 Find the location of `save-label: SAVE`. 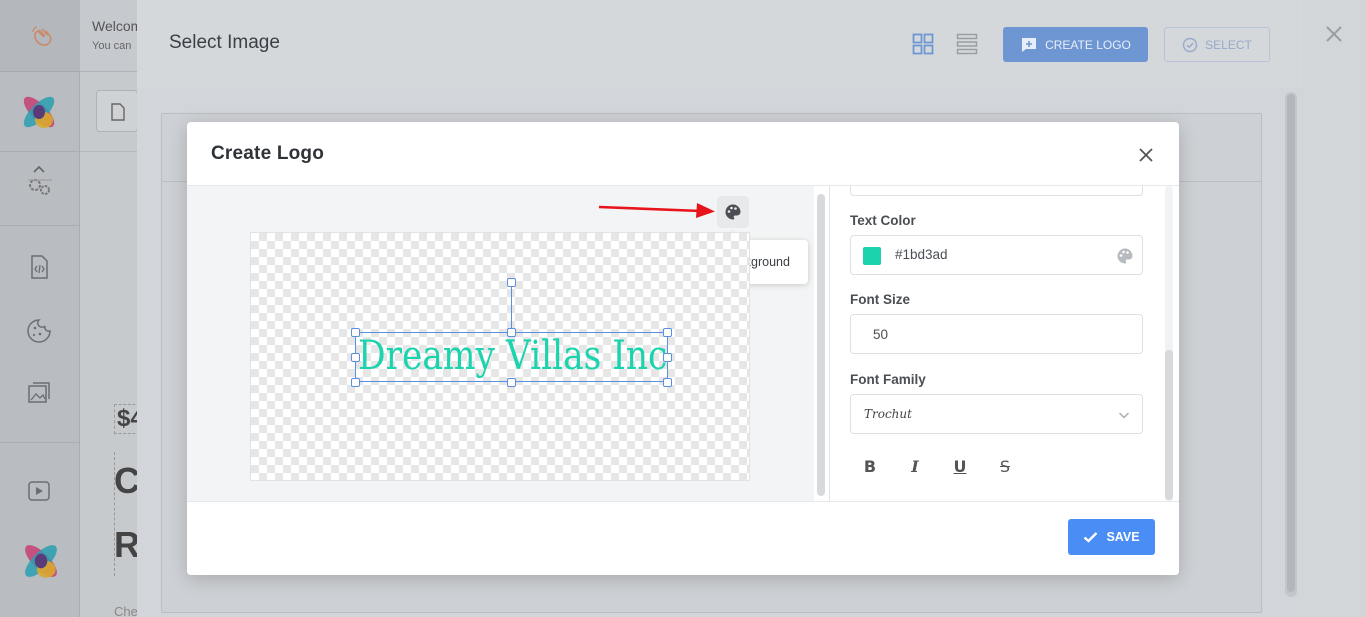

save-label: SAVE is located at coordinates (1123, 537).